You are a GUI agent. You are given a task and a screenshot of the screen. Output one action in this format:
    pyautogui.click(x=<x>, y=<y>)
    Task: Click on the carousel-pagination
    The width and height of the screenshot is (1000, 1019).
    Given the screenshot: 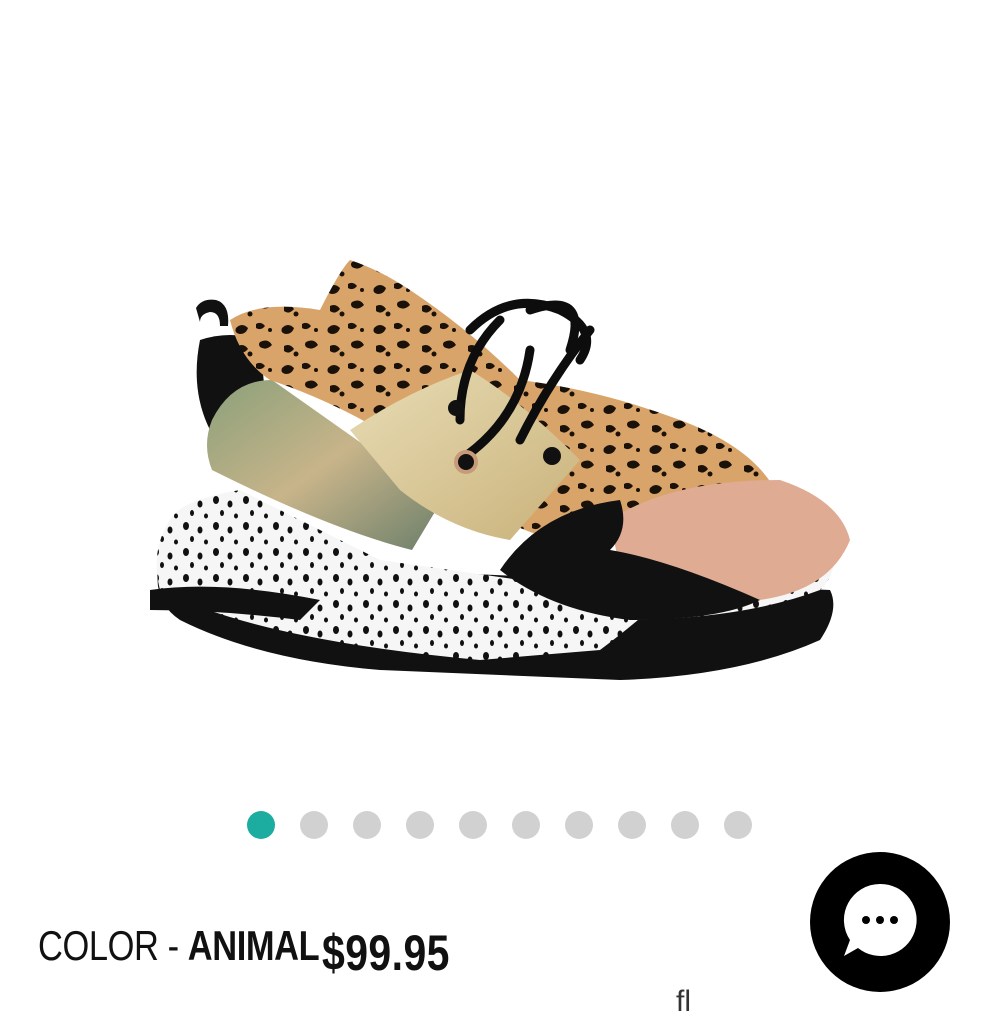 What is the action you would take?
    pyautogui.click(x=500, y=825)
    